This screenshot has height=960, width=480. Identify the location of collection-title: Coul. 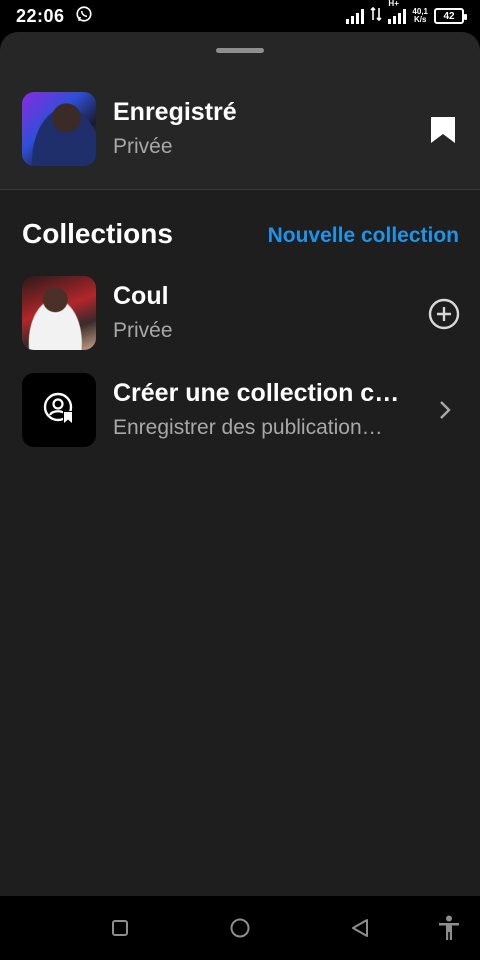
(141, 296).